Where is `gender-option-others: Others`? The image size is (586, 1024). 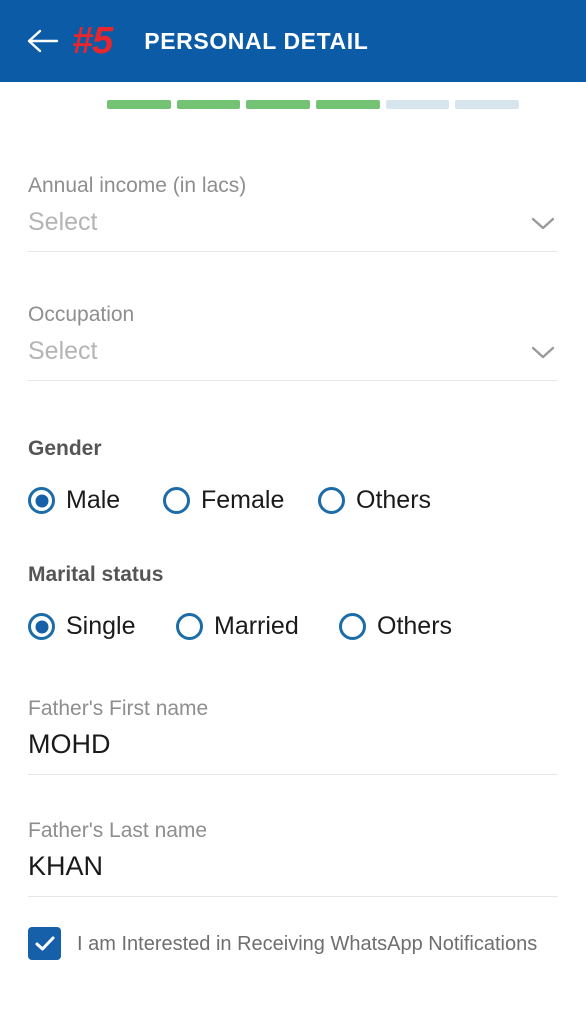
gender-option-others: Others is located at coordinates (374, 500).